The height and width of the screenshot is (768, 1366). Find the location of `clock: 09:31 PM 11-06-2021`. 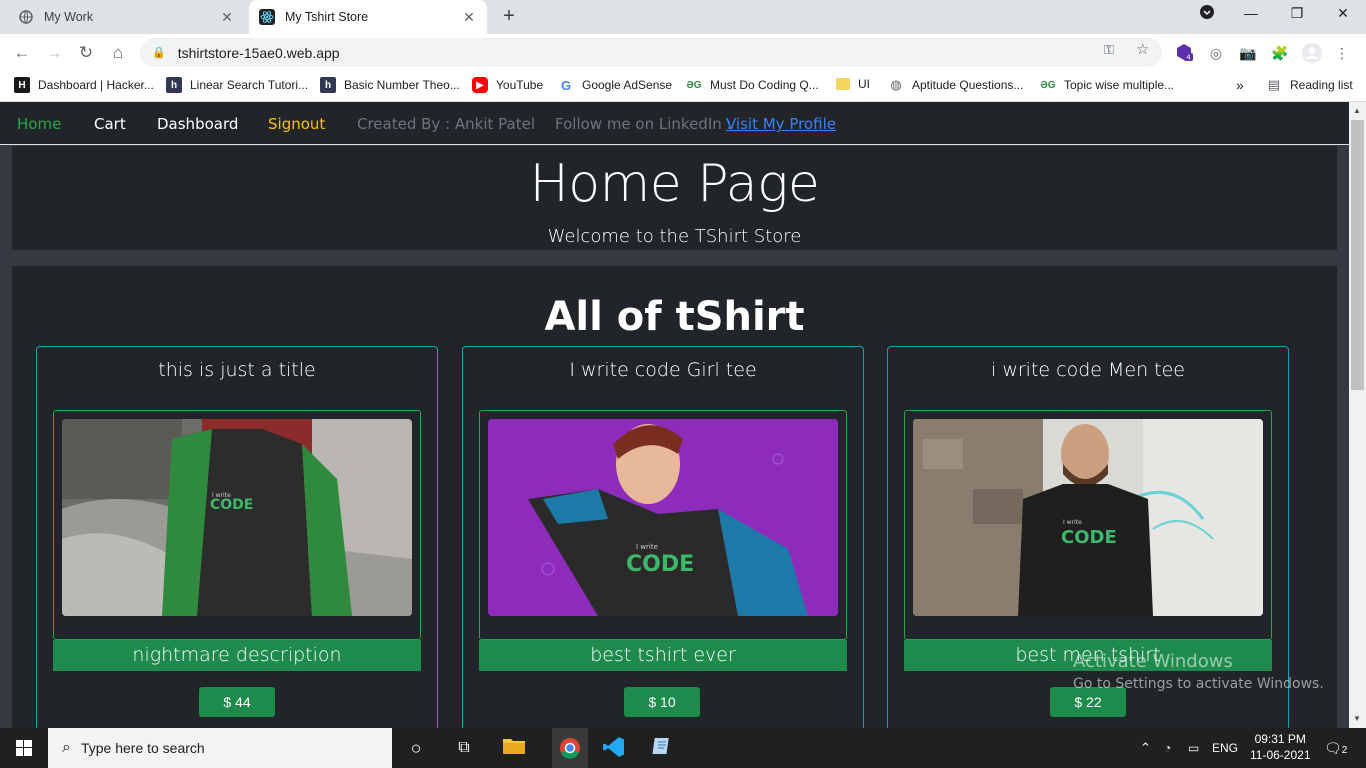

clock: 09:31 PM 11-06-2021 is located at coordinates (1280, 749).